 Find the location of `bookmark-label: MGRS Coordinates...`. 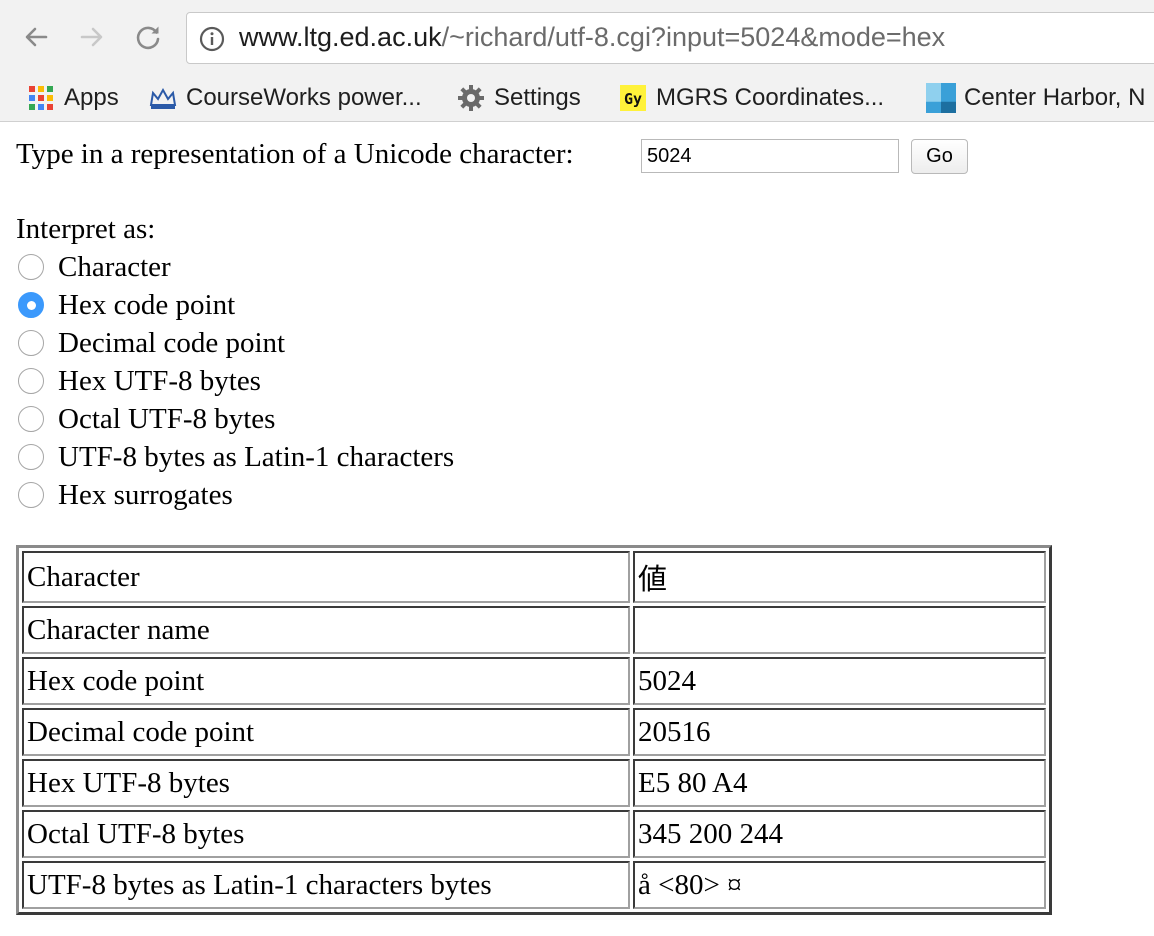

bookmark-label: MGRS Coordinates... is located at coordinates (770, 97).